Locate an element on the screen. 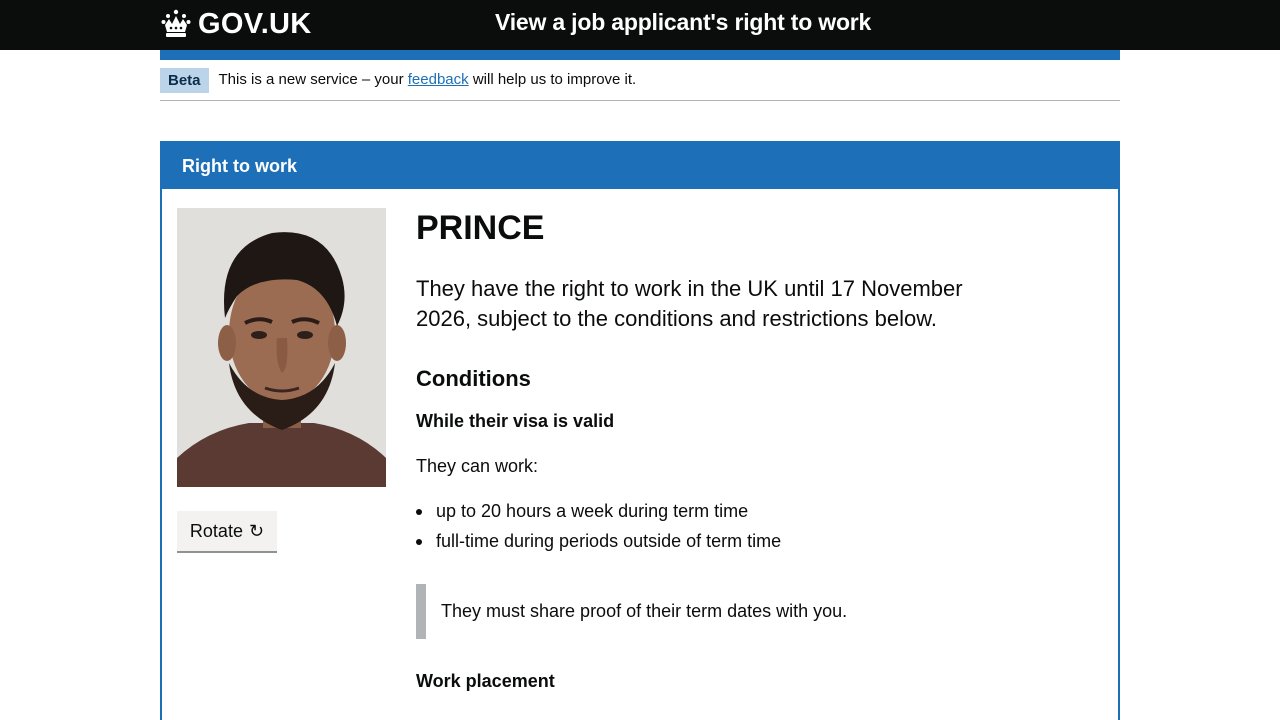 Image resolution: width=1280 pixels, height=720 pixels. rotate-button: Rotate ↻ is located at coordinates (227, 531).